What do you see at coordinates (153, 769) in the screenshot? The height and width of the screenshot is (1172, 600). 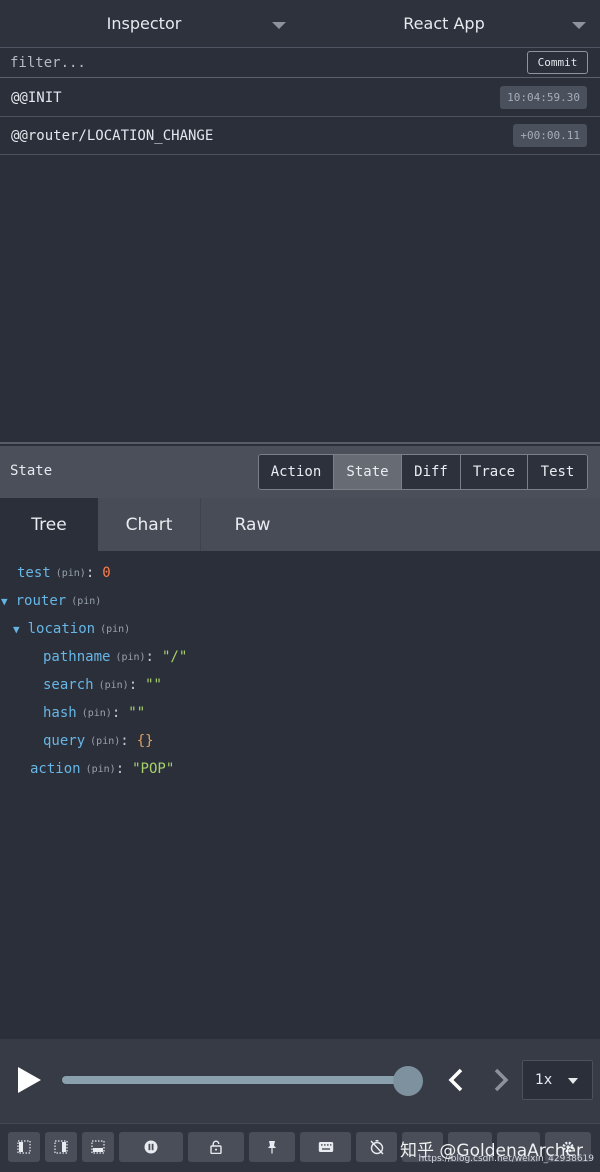 I see `tree-value: "POP"` at bounding box center [153, 769].